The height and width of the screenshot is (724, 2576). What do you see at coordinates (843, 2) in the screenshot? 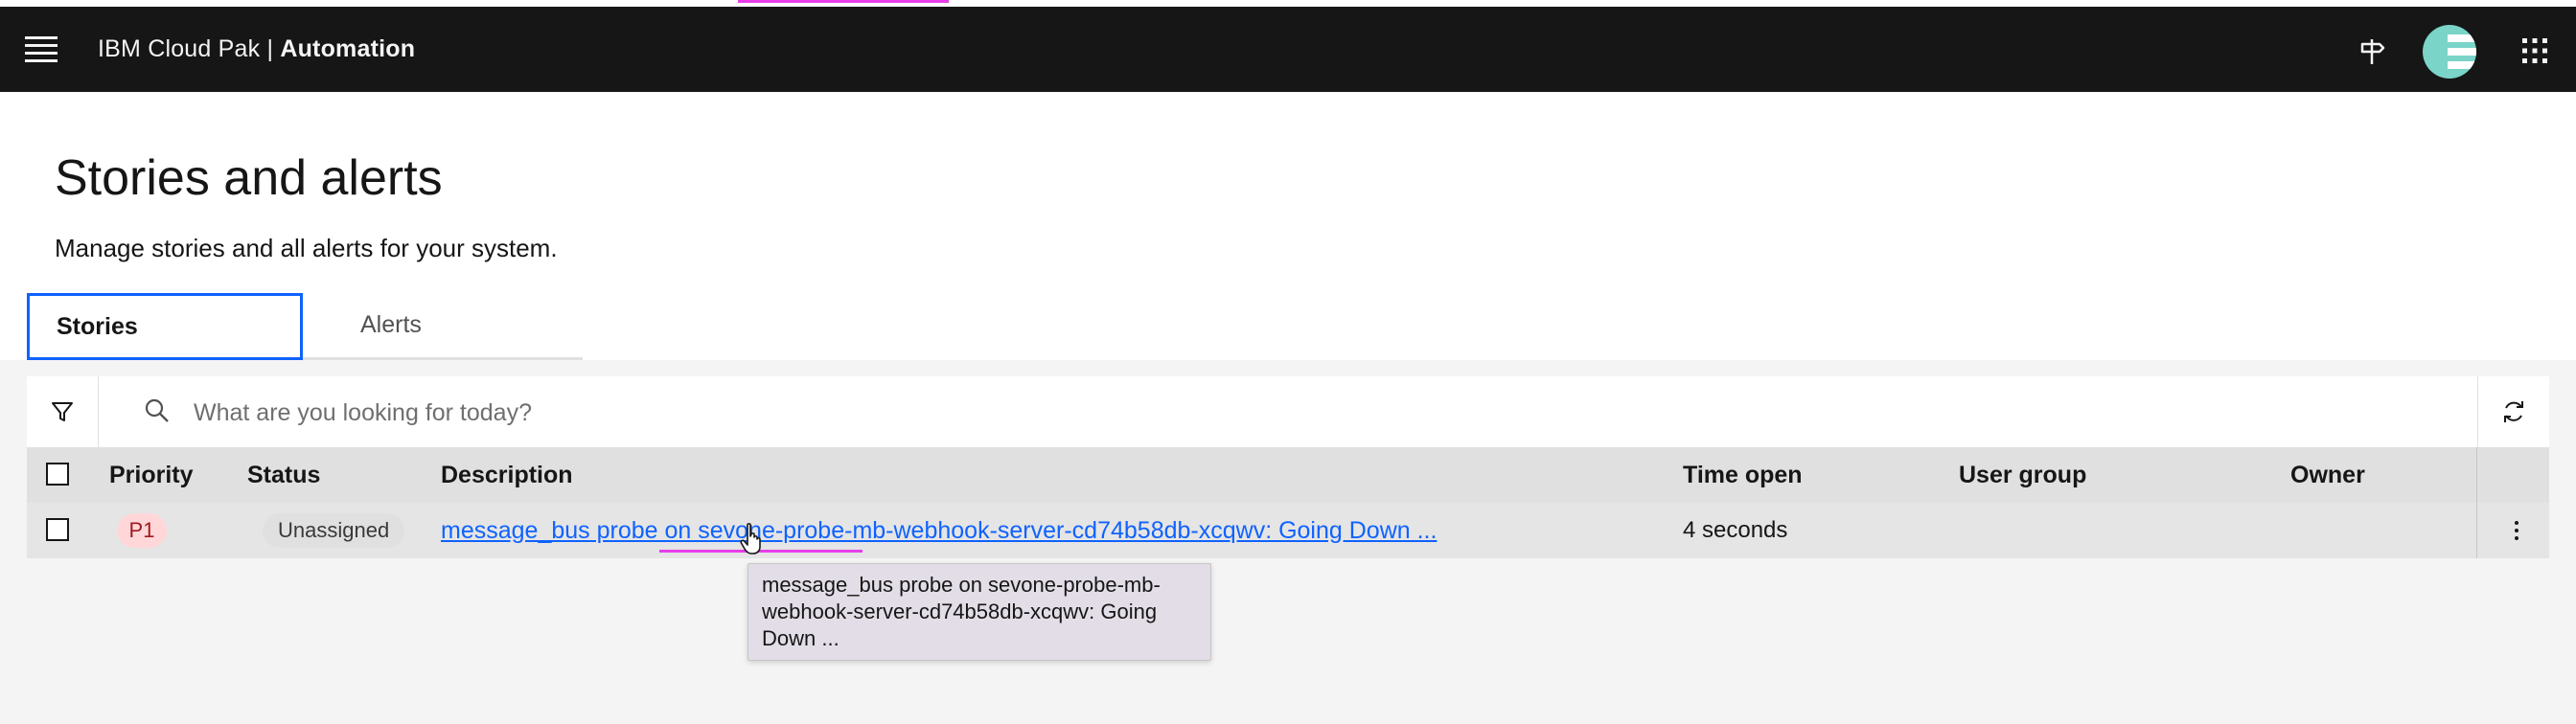
I see `pink-highlight-bar` at bounding box center [843, 2].